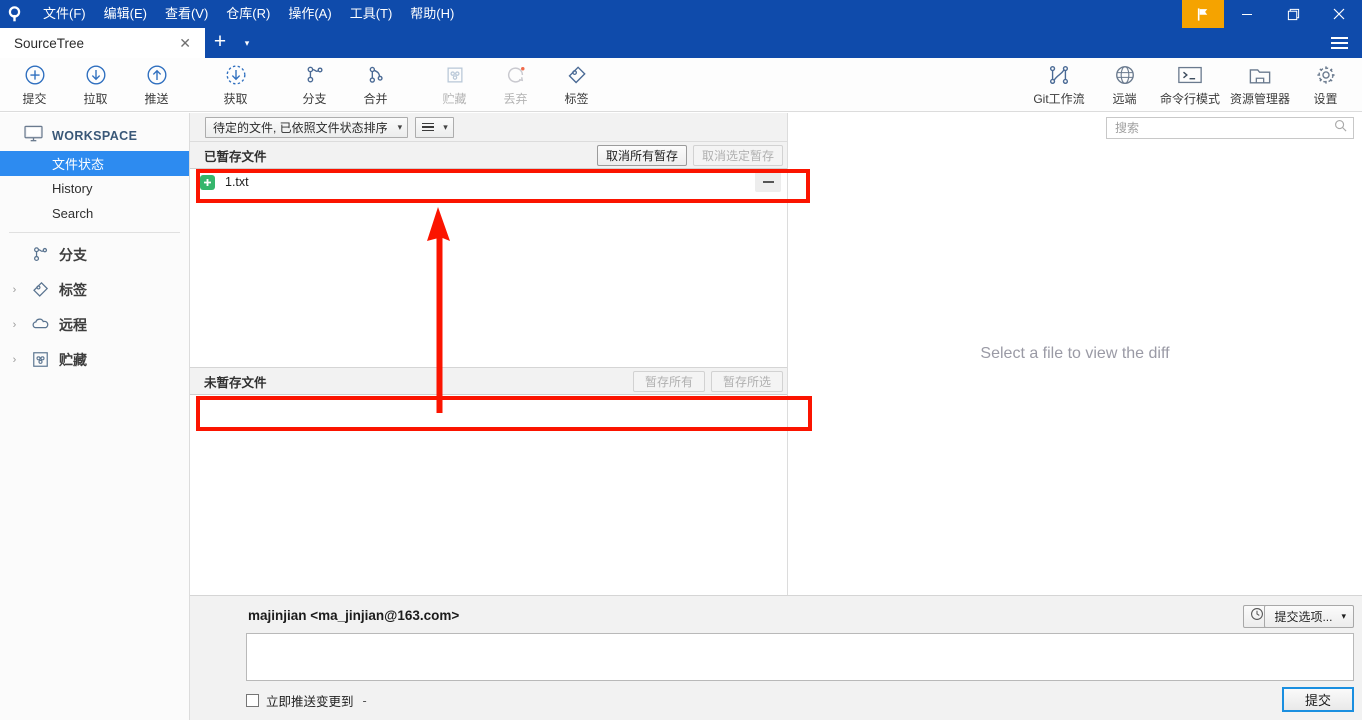 This screenshot has width=1362, height=720. What do you see at coordinates (94, 254) in the screenshot?
I see `sidebar-group-branches: 分支` at bounding box center [94, 254].